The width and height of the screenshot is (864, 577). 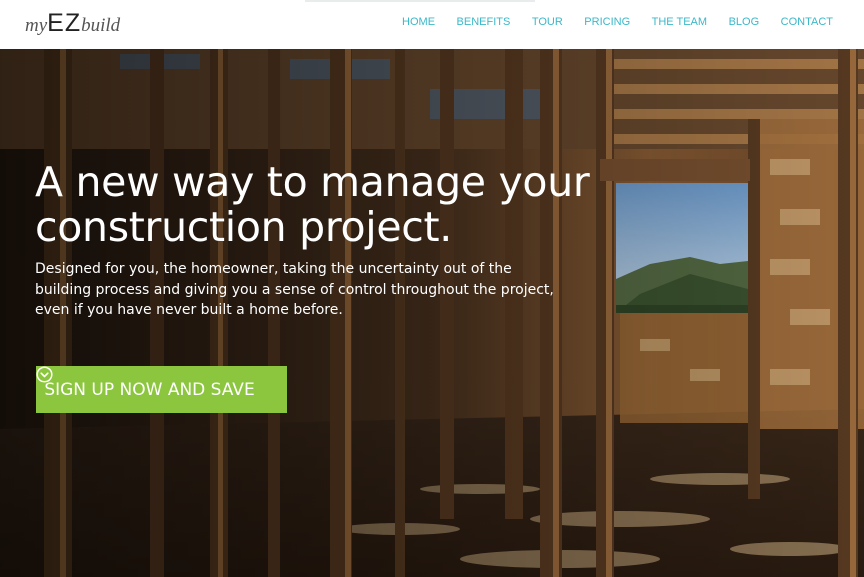 I want to click on brand-logo: myEZbuild, so click(x=72, y=24).